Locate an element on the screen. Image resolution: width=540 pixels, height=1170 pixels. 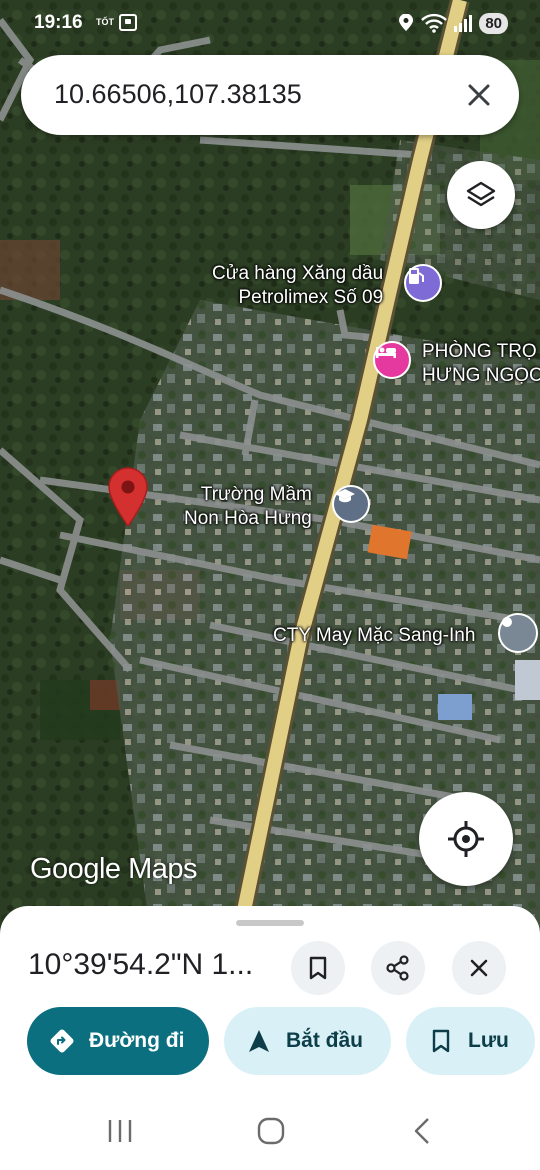
back-button is located at coordinates (422, 1131).